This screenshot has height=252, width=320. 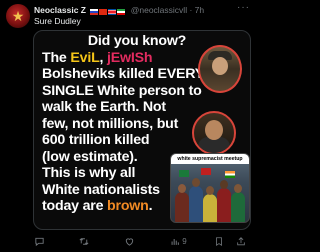 I want to click on views-count: 9, so click(x=184, y=241).